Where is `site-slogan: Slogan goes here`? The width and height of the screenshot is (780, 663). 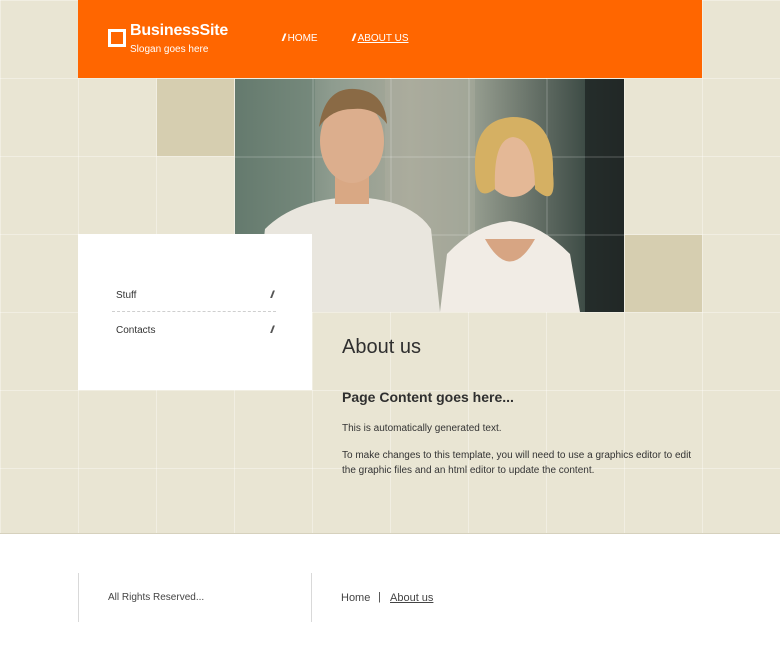
site-slogan: Slogan goes here is located at coordinates (169, 49).